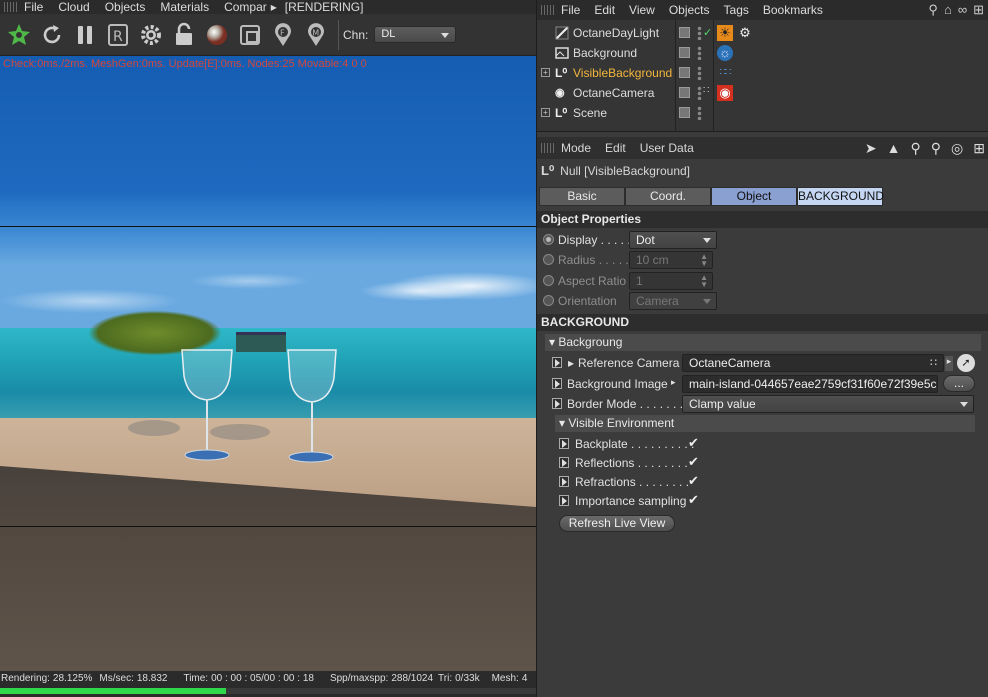 The height and width of the screenshot is (697, 988). What do you see at coordinates (894, 148) in the screenshot?
I see `up-arrow-icon: ▲` at bounding box center [894, 148].